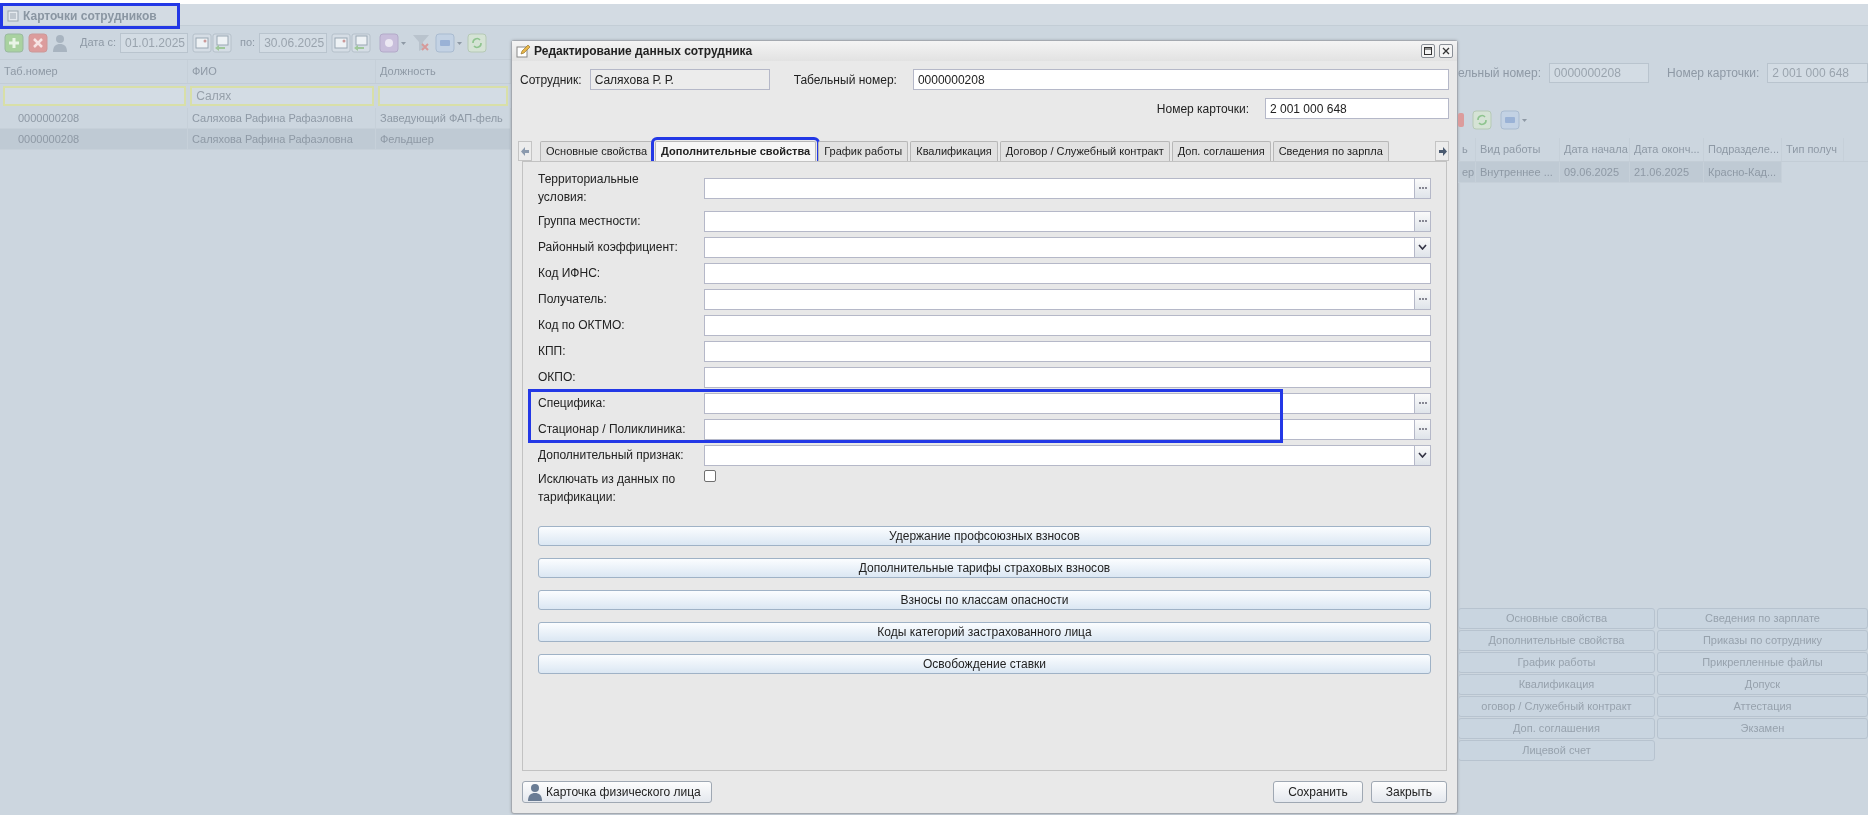 The image size is (1868, 815). Describe the element at coordinates (1408, 792) in the screenshot. I see `footer-button: Закрыть` at that location.